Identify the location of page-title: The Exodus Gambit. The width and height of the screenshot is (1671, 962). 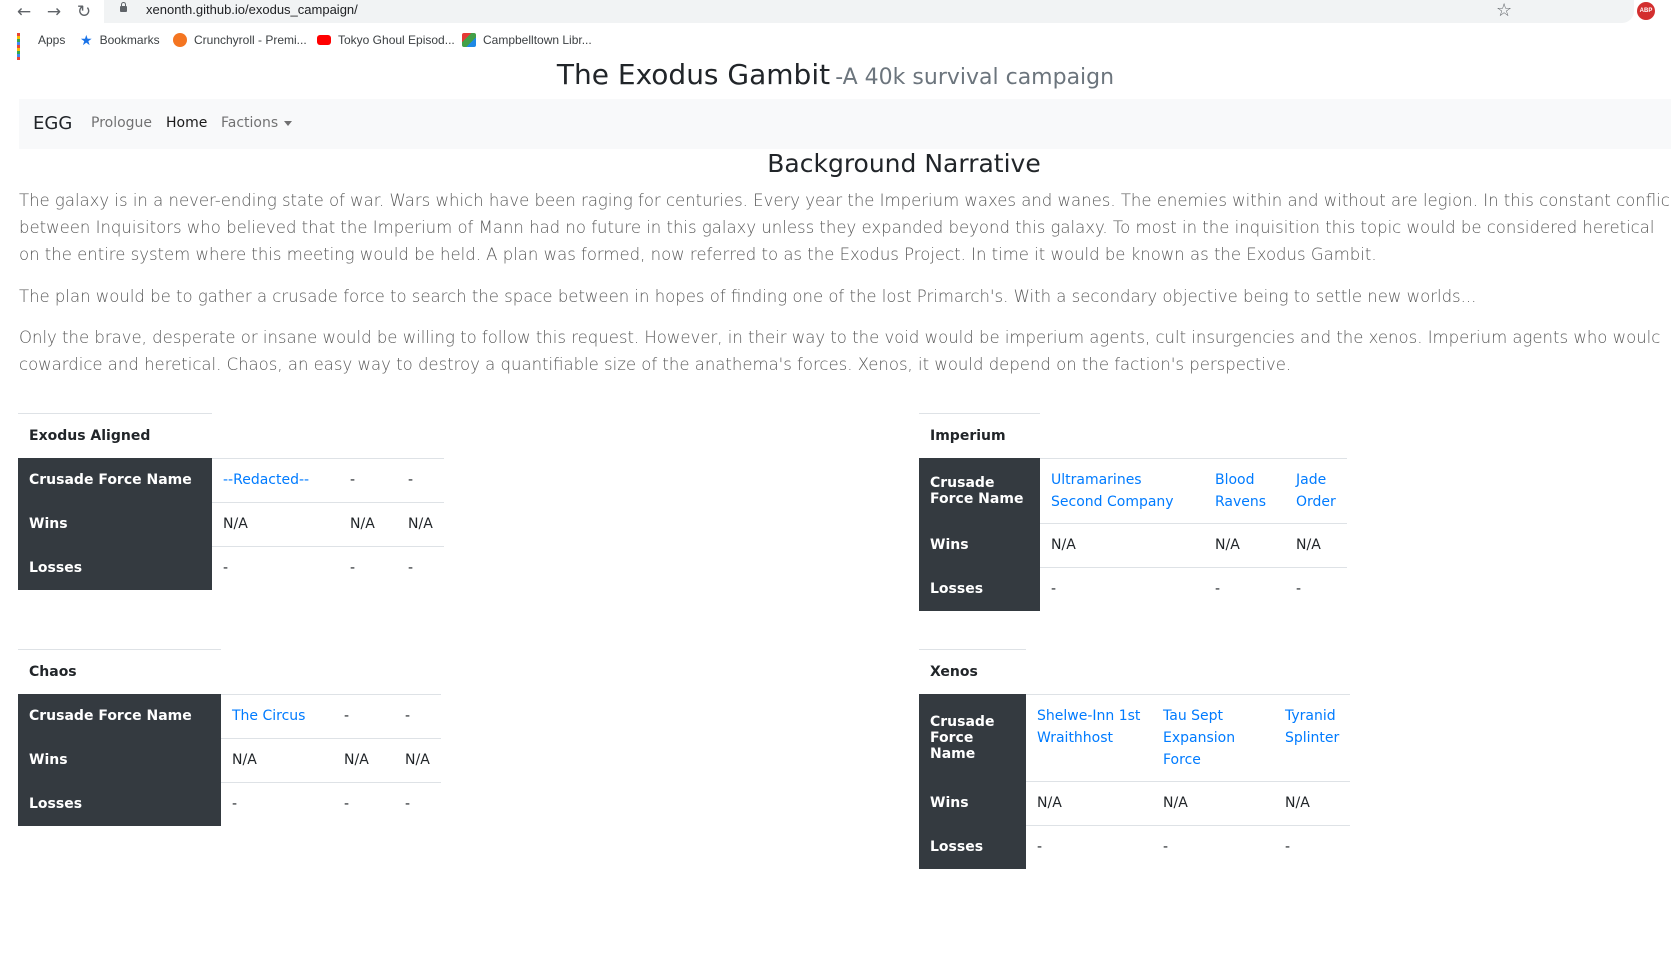
(693, 74).